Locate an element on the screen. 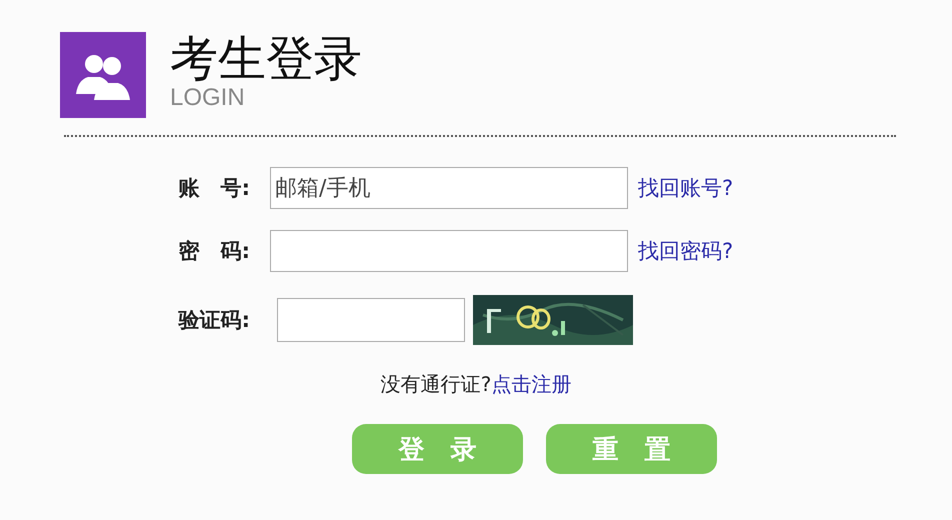 This screenshot has height=520, width=952. field-label: 验证码: is located at coordinates (214, 320).